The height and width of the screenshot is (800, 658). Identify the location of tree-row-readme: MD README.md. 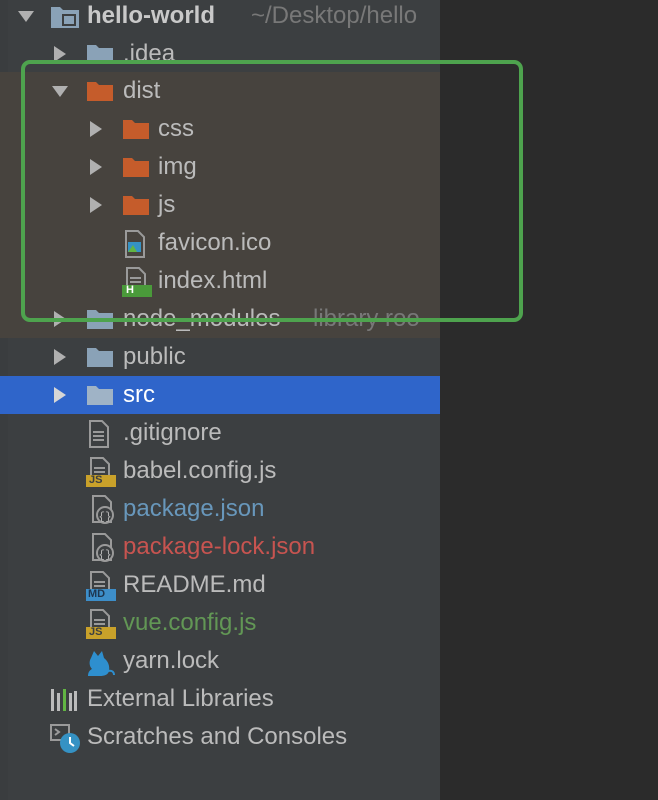
(220, 585).